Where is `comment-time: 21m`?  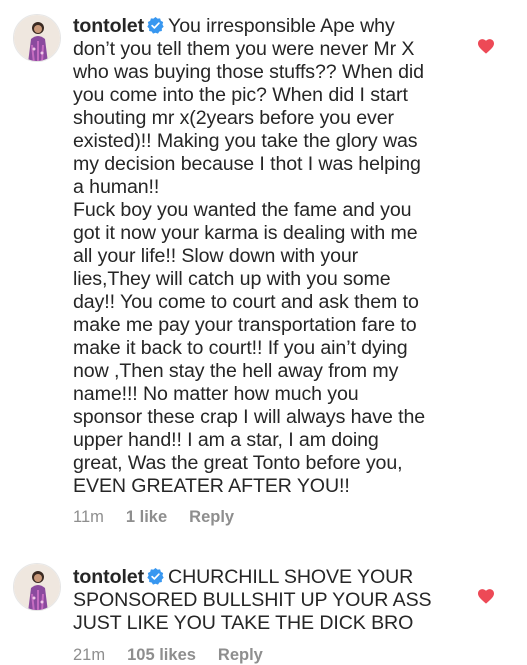 comment-time: 21m is located at coordinates (89, 655).